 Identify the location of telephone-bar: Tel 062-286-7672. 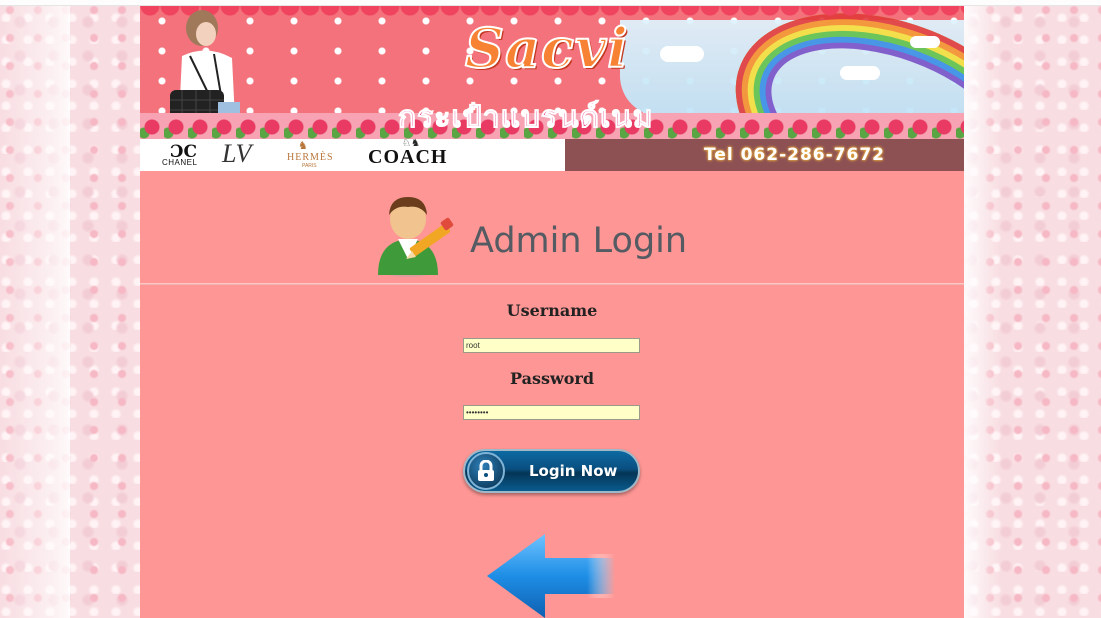
(764, 155).